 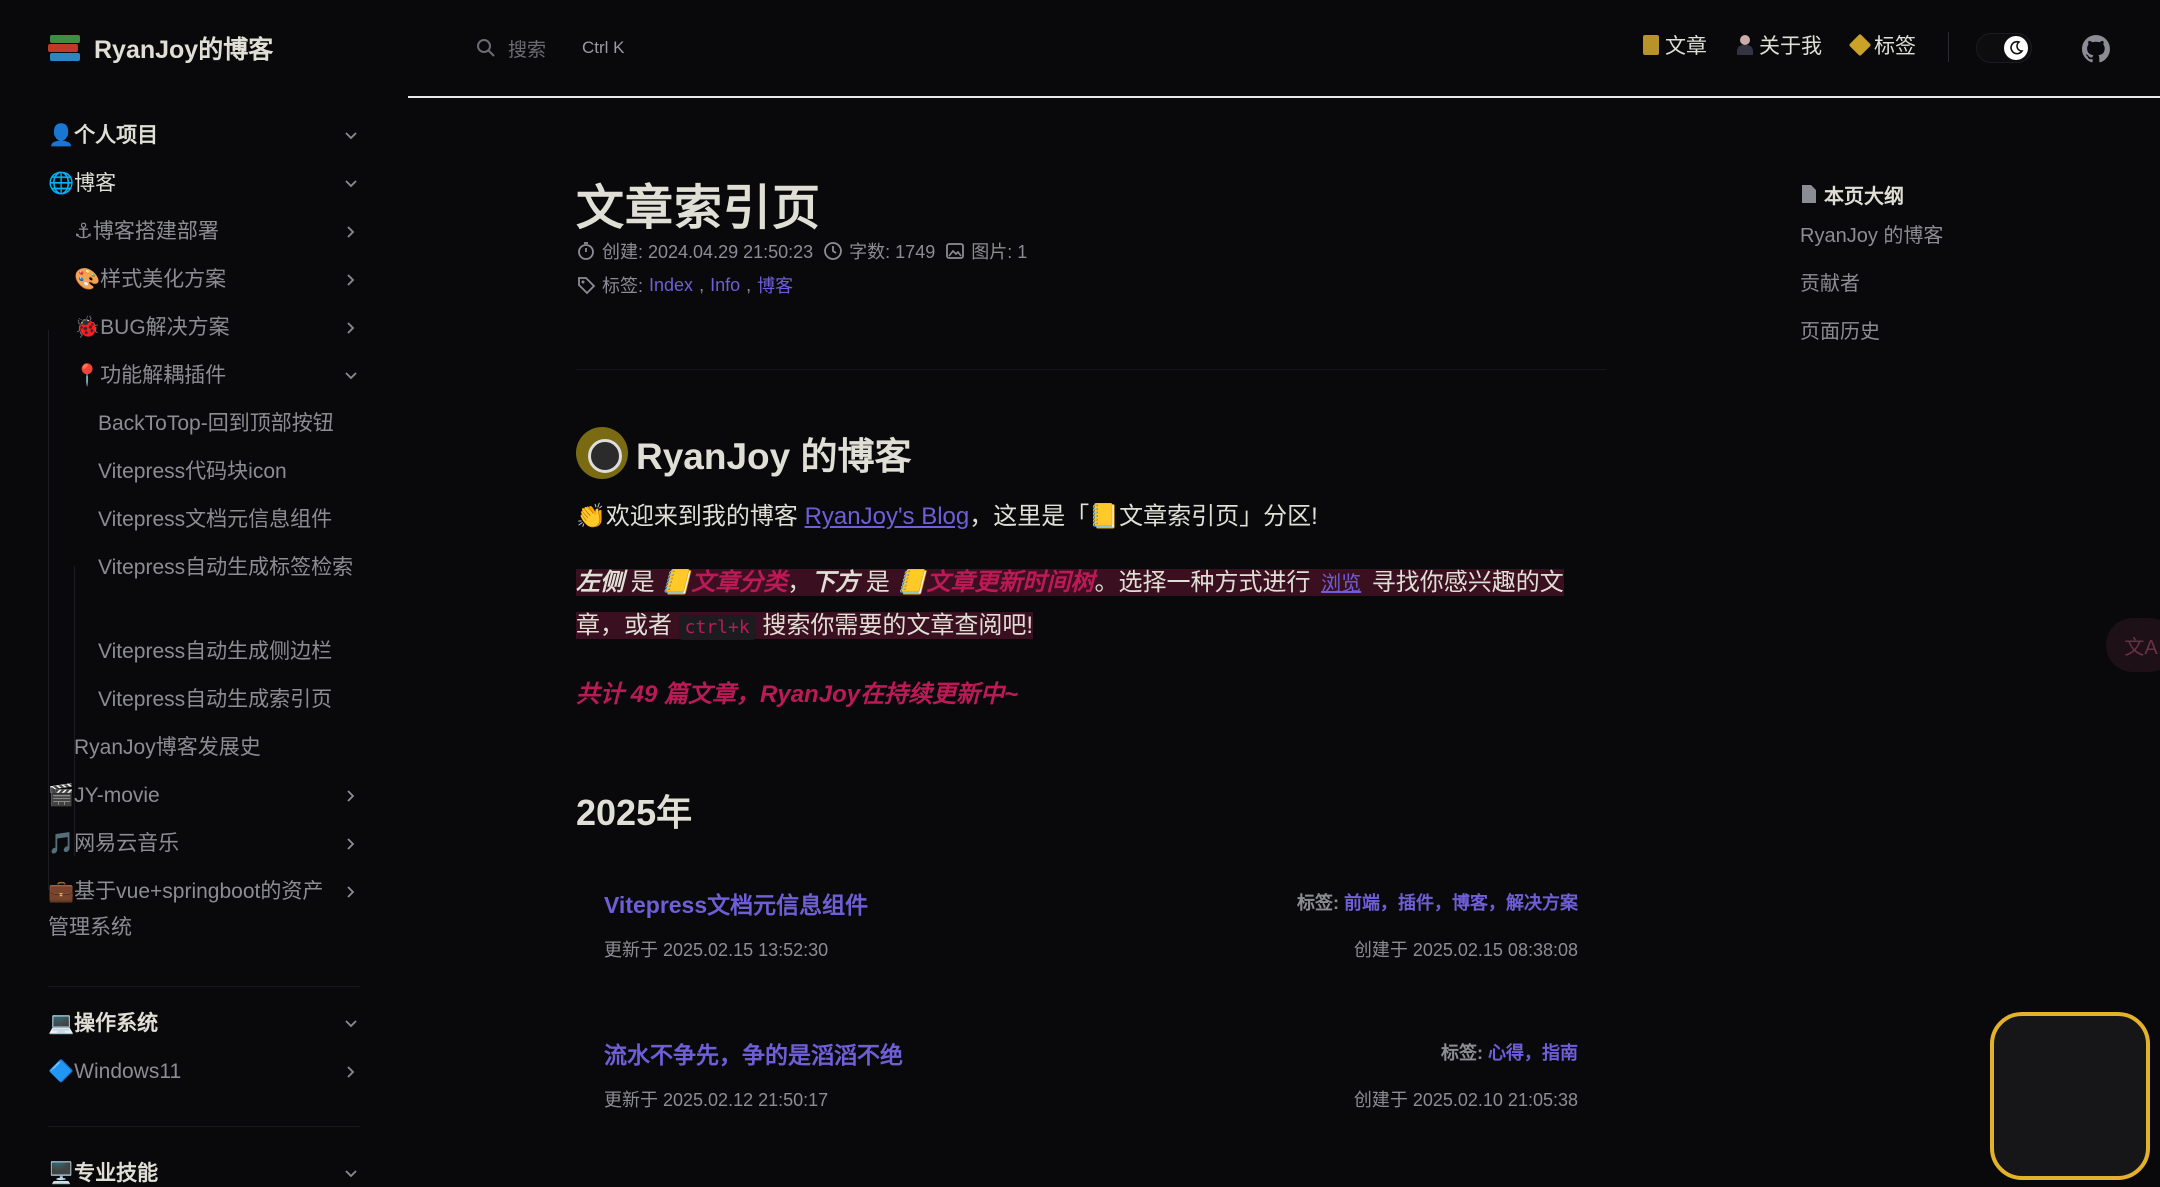 What do you see at coordinates (216, 328) in the screenshot?
I see `sidebar-item-bug: 🐞BUG解决方案` at bounding box center [216, 328].